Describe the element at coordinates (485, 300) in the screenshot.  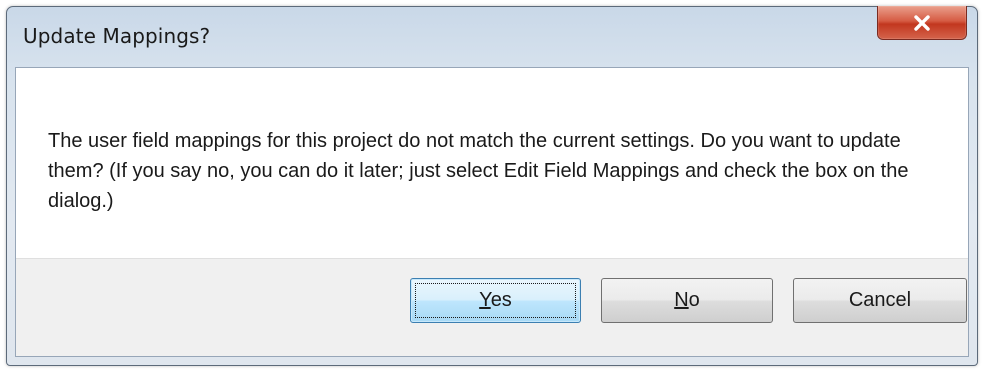
I see `yes-accelerator: Y` at that location.